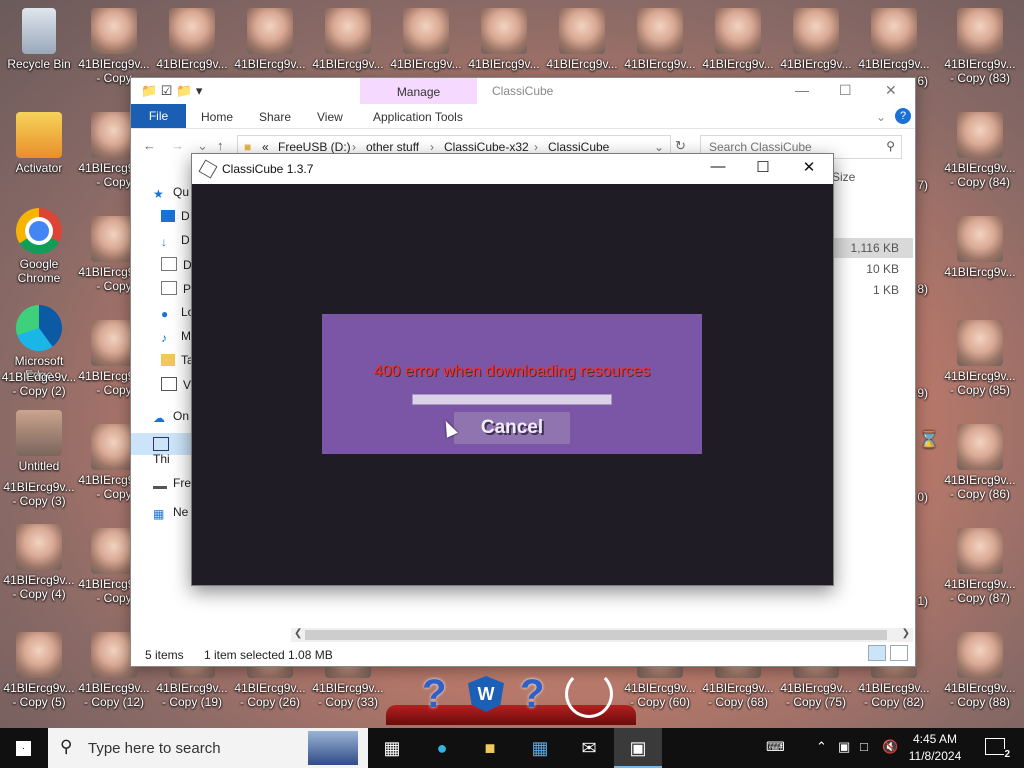 This screenshot has width=1024, height=768. Describe the element at coordinates (177, 360) in the screenshot. I see `nav-item-folder: Ta` at that location.